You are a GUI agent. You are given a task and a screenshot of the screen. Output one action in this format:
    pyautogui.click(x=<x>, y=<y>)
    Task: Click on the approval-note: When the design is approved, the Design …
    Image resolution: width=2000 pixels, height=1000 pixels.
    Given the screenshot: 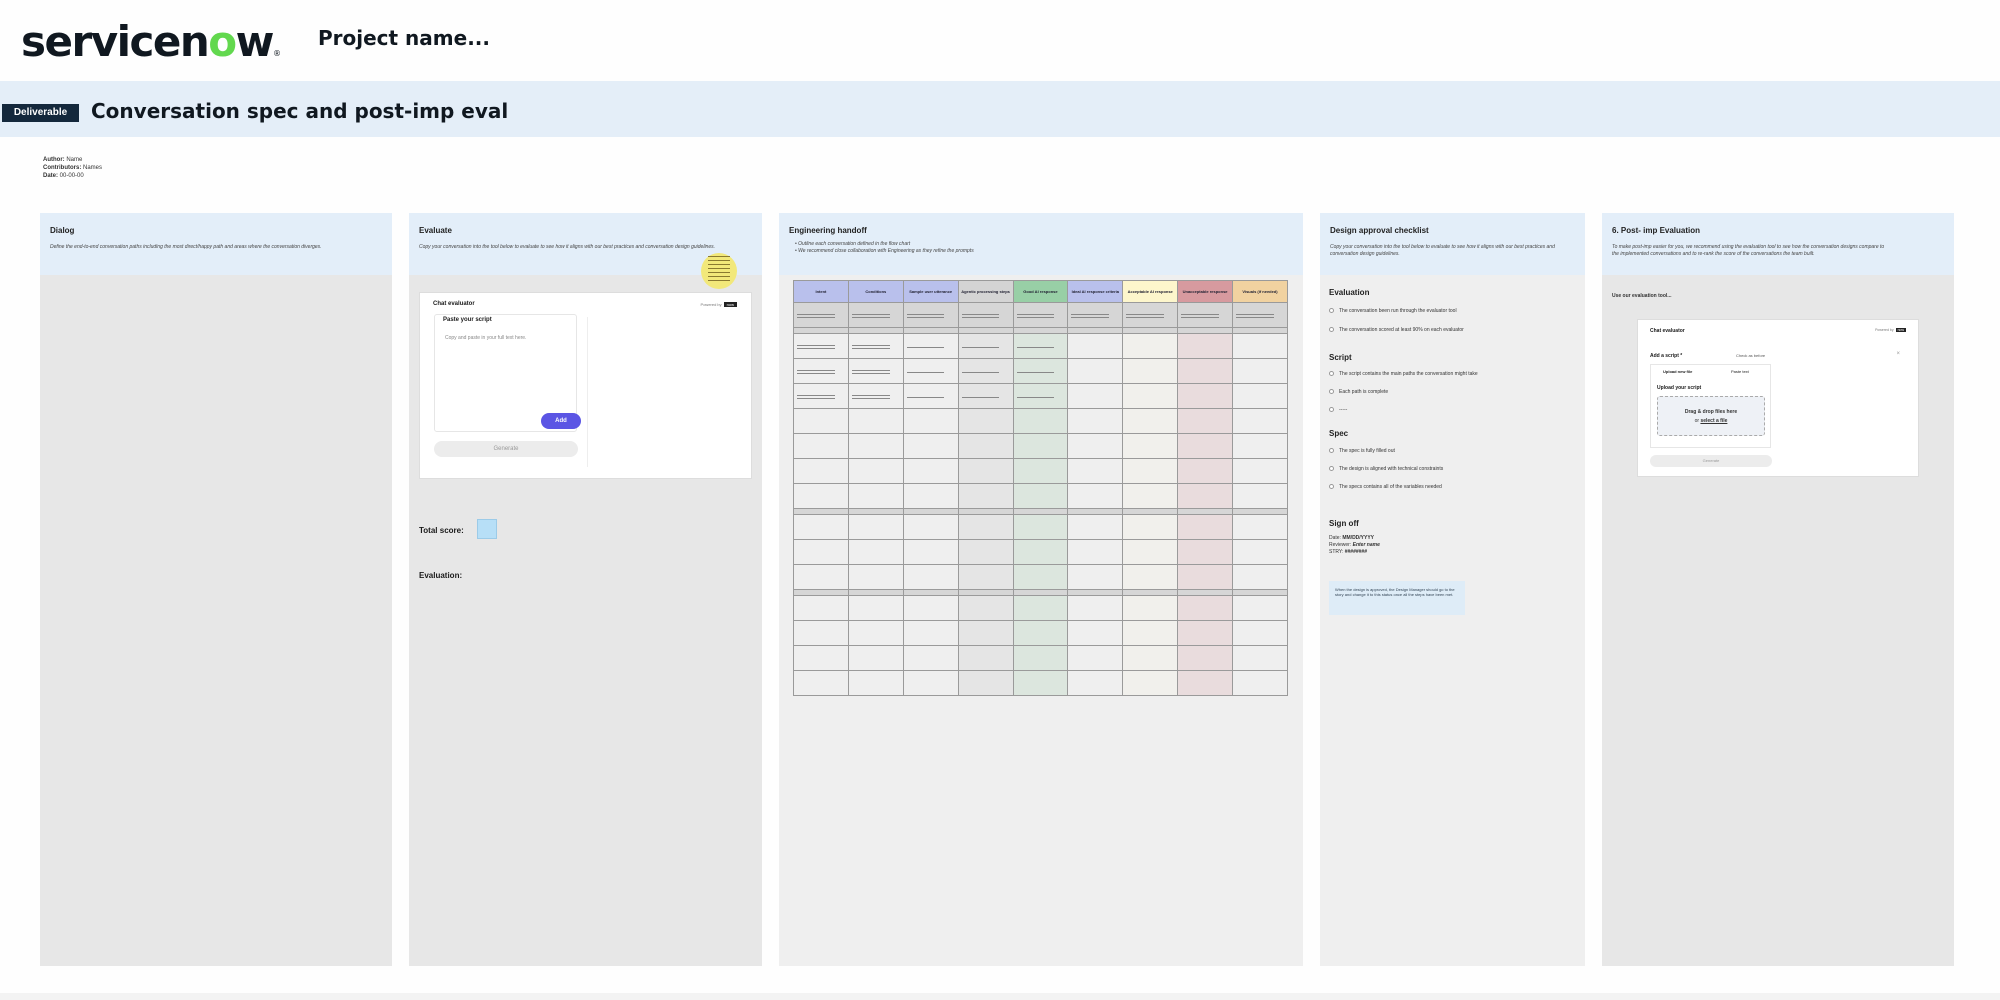 What is the action you would take?
    pyautogui.click(x=1397, y=598)
    